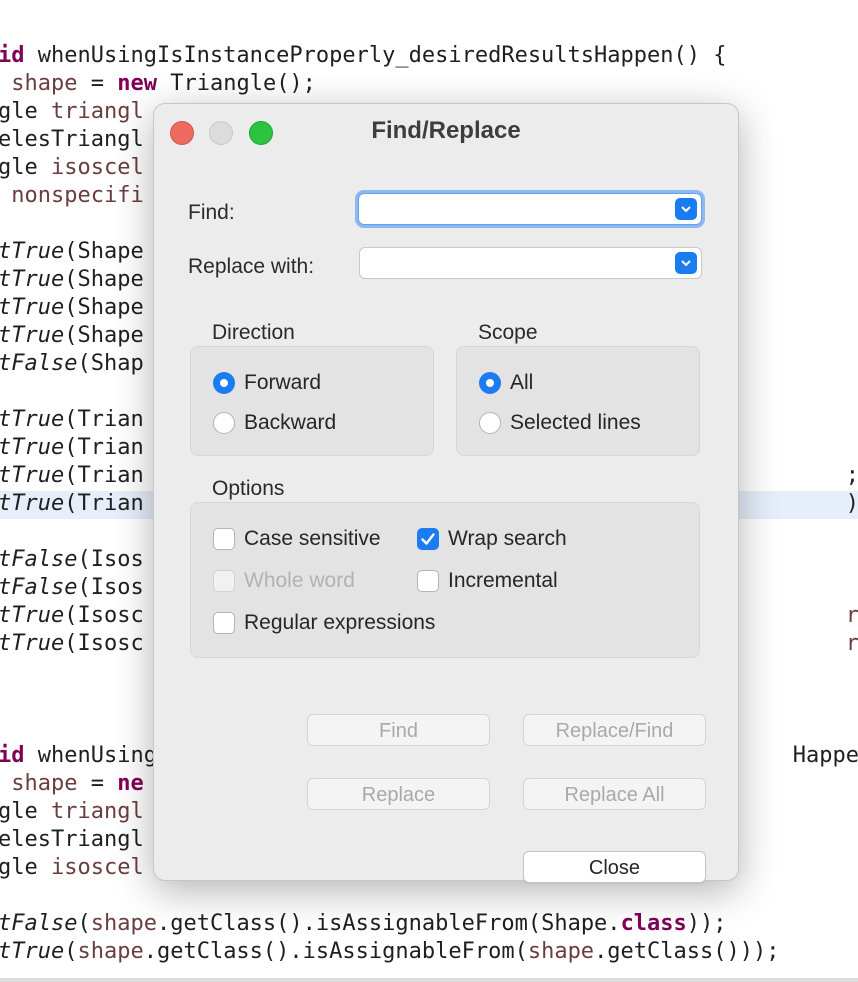 The height and width of the screenshot is (982, 858). I want to click on code-token: riangle2, so click(851, 643).